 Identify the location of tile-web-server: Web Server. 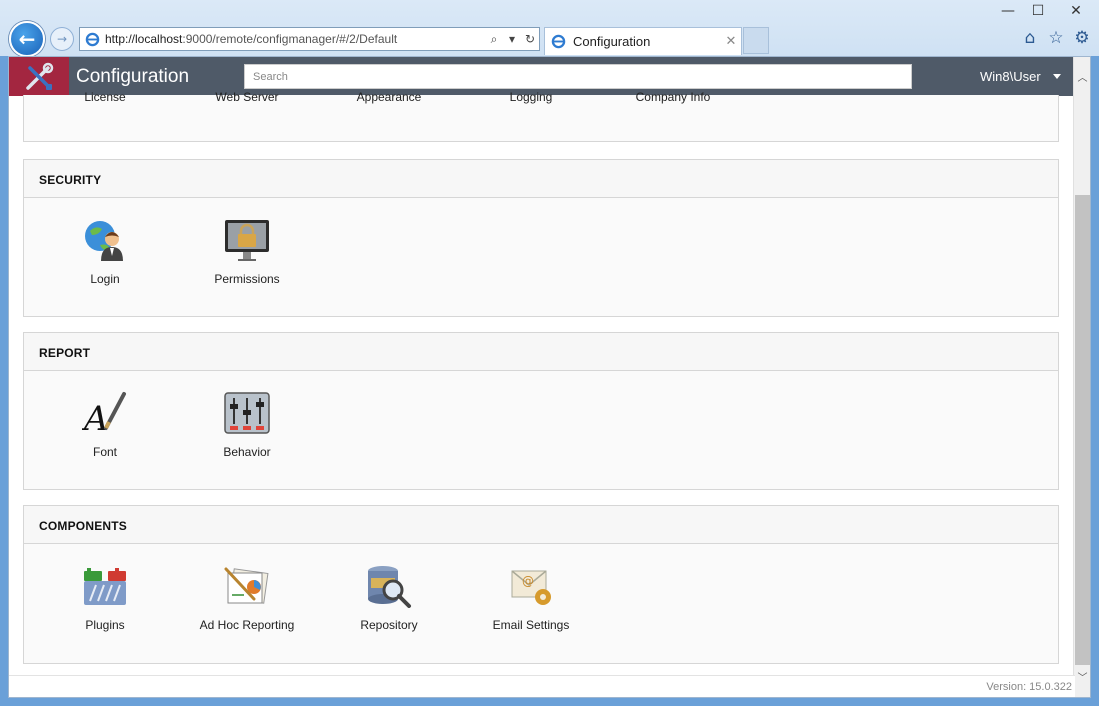
(247, 97).